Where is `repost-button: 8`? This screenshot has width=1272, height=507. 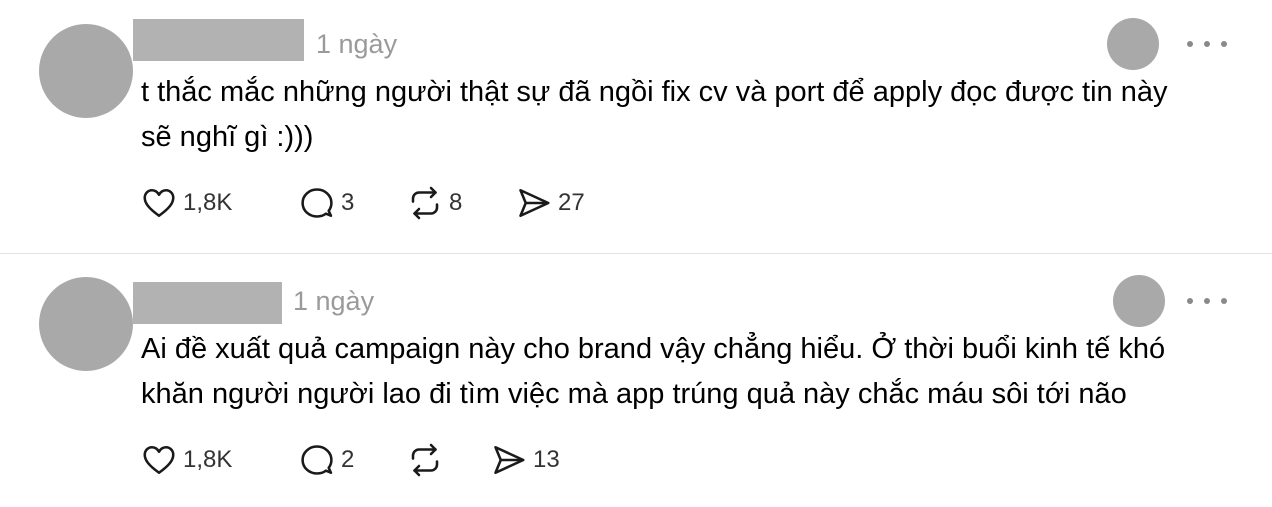 repost-button: 8 is located at coordinates (434, 203).